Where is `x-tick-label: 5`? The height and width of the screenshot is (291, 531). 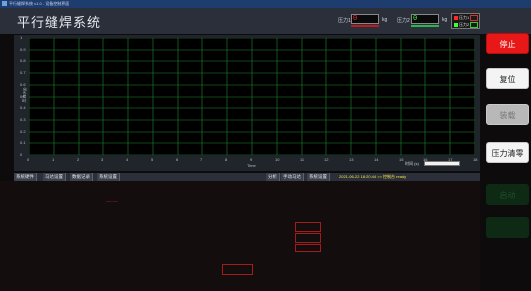 x-tick-label: 5 is located at coordinates (152, 159).